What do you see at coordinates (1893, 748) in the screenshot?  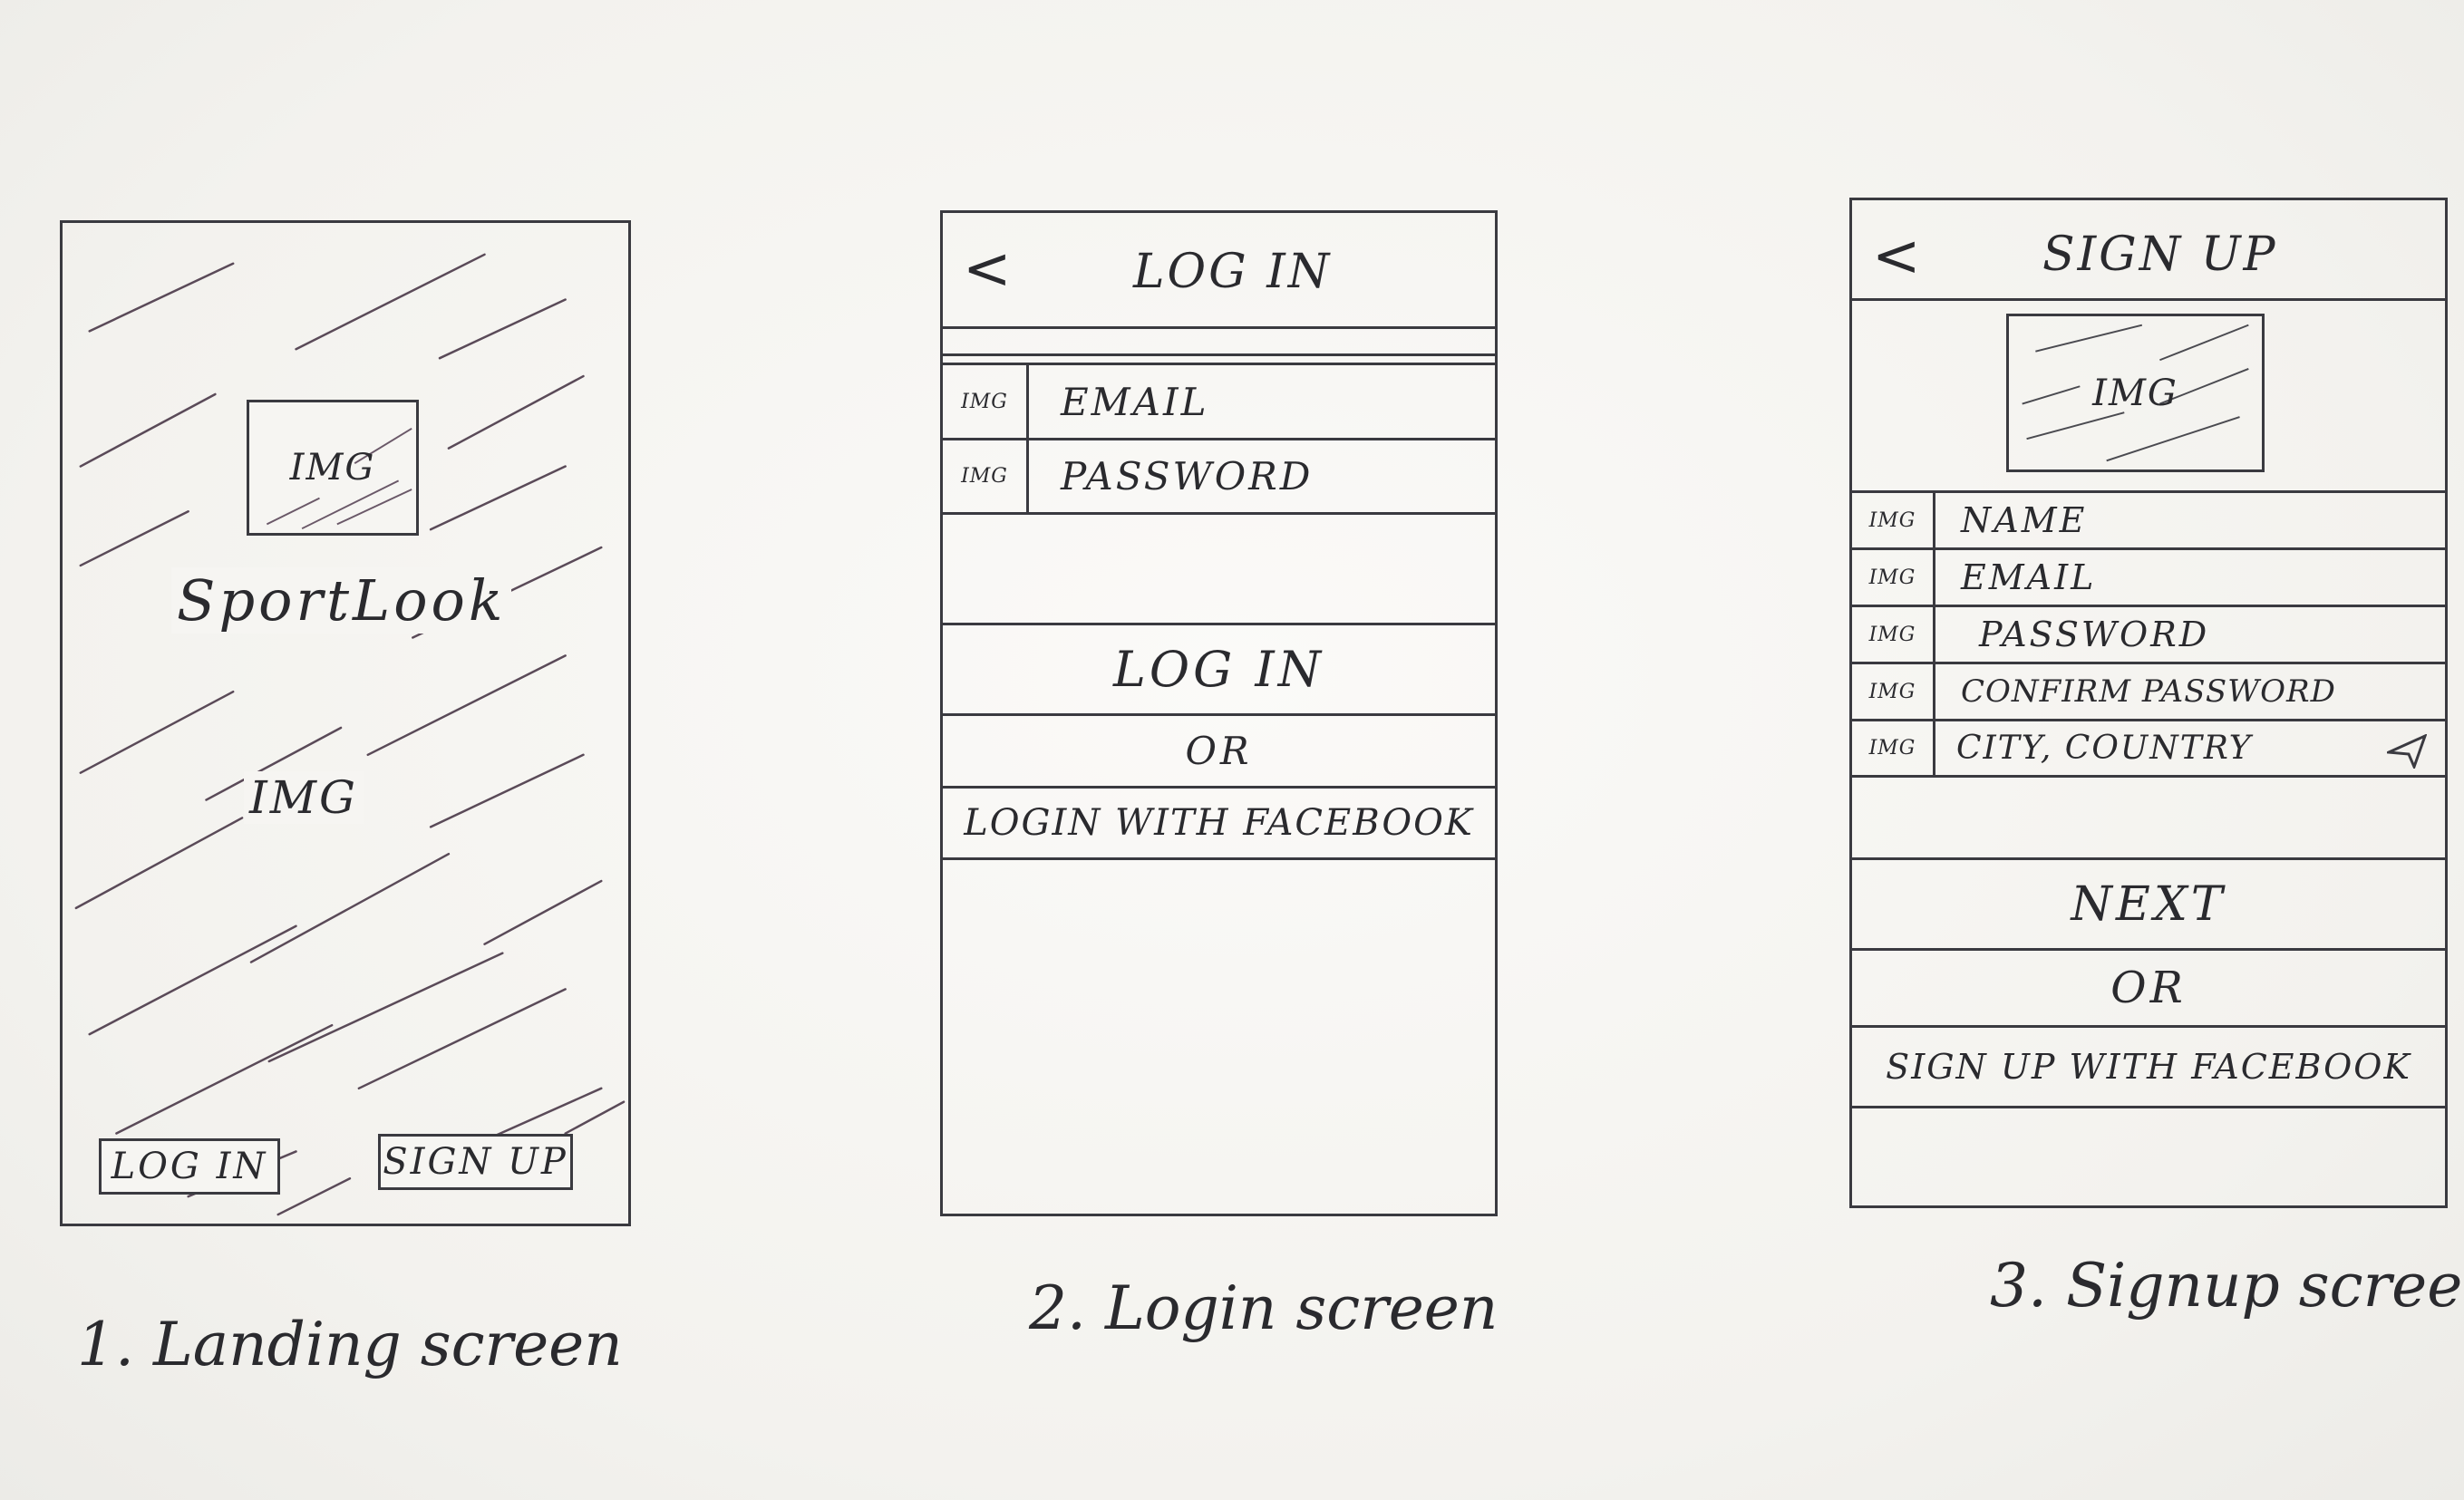 I see `city-country-field-icon: IMG` at bounding box center [1893, 748].